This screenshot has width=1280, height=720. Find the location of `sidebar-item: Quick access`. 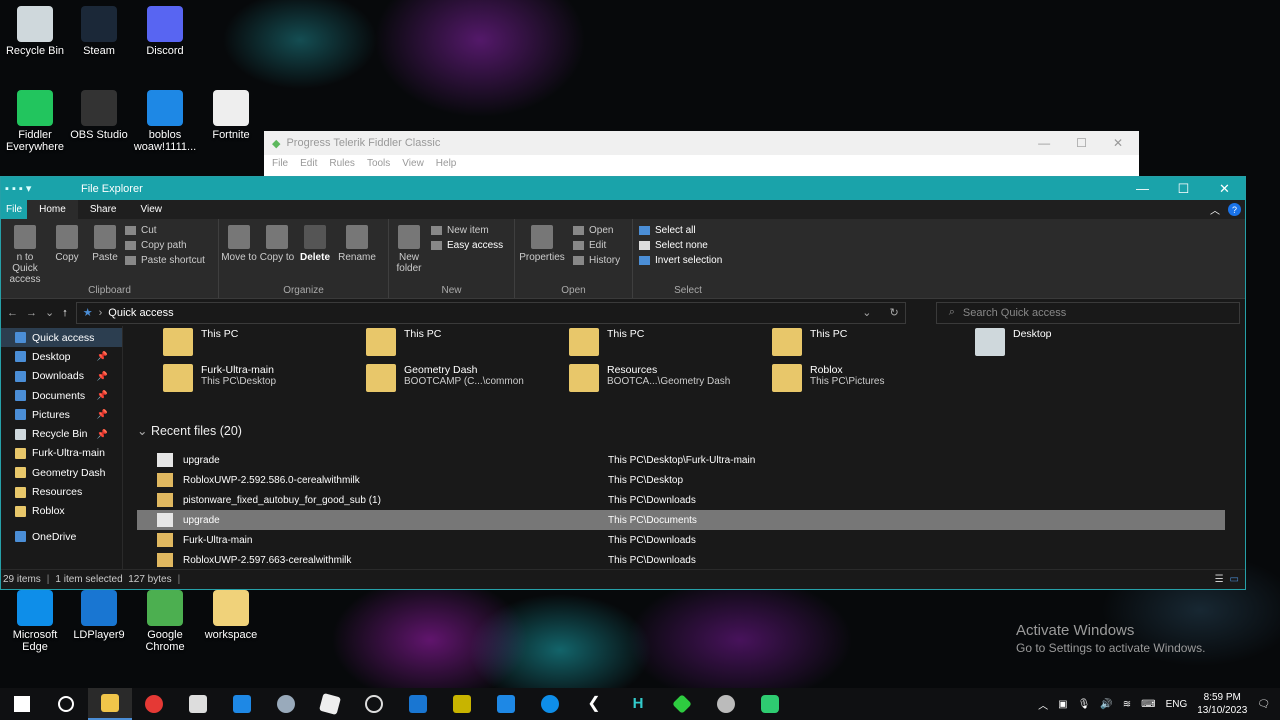

sidebar-item: Quick access is located at coordinates (61, 338).